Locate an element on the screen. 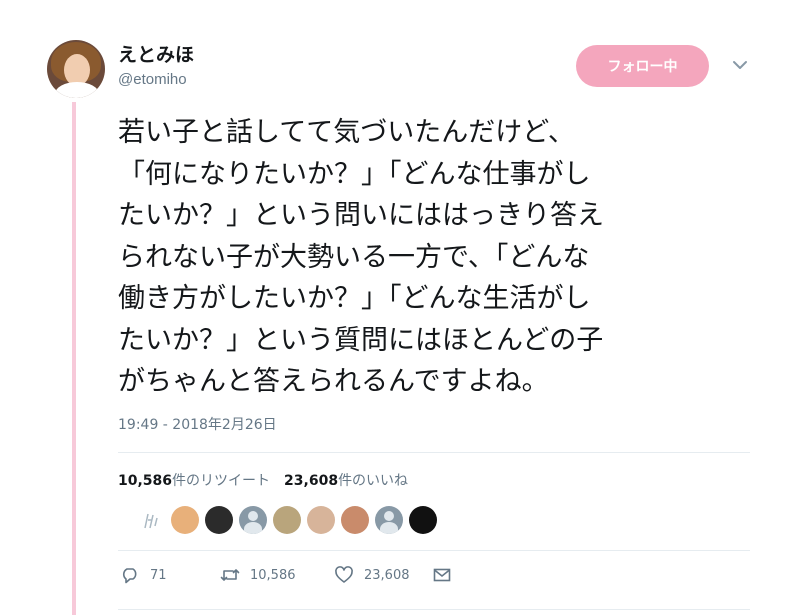  like-count: 23,608 is located at coordinates (387, 575).